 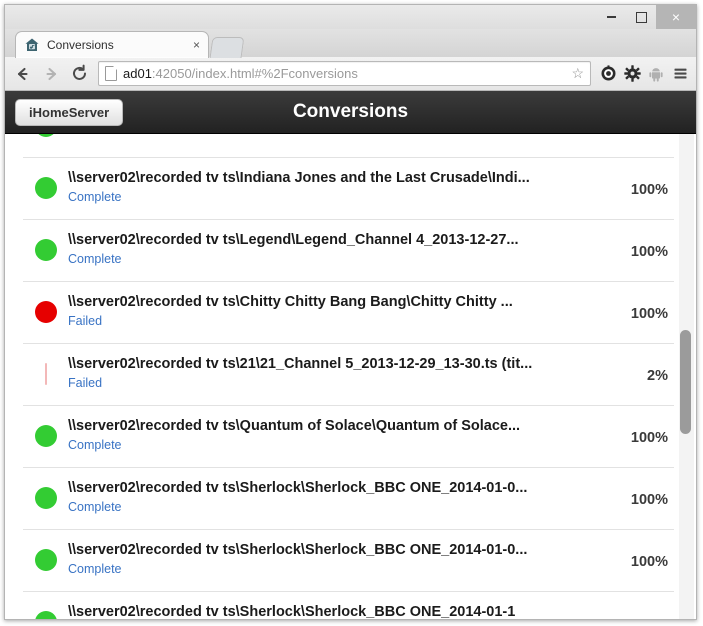 I want to click on tab-conversions: Conversions ×, so click(x=112, y=44).